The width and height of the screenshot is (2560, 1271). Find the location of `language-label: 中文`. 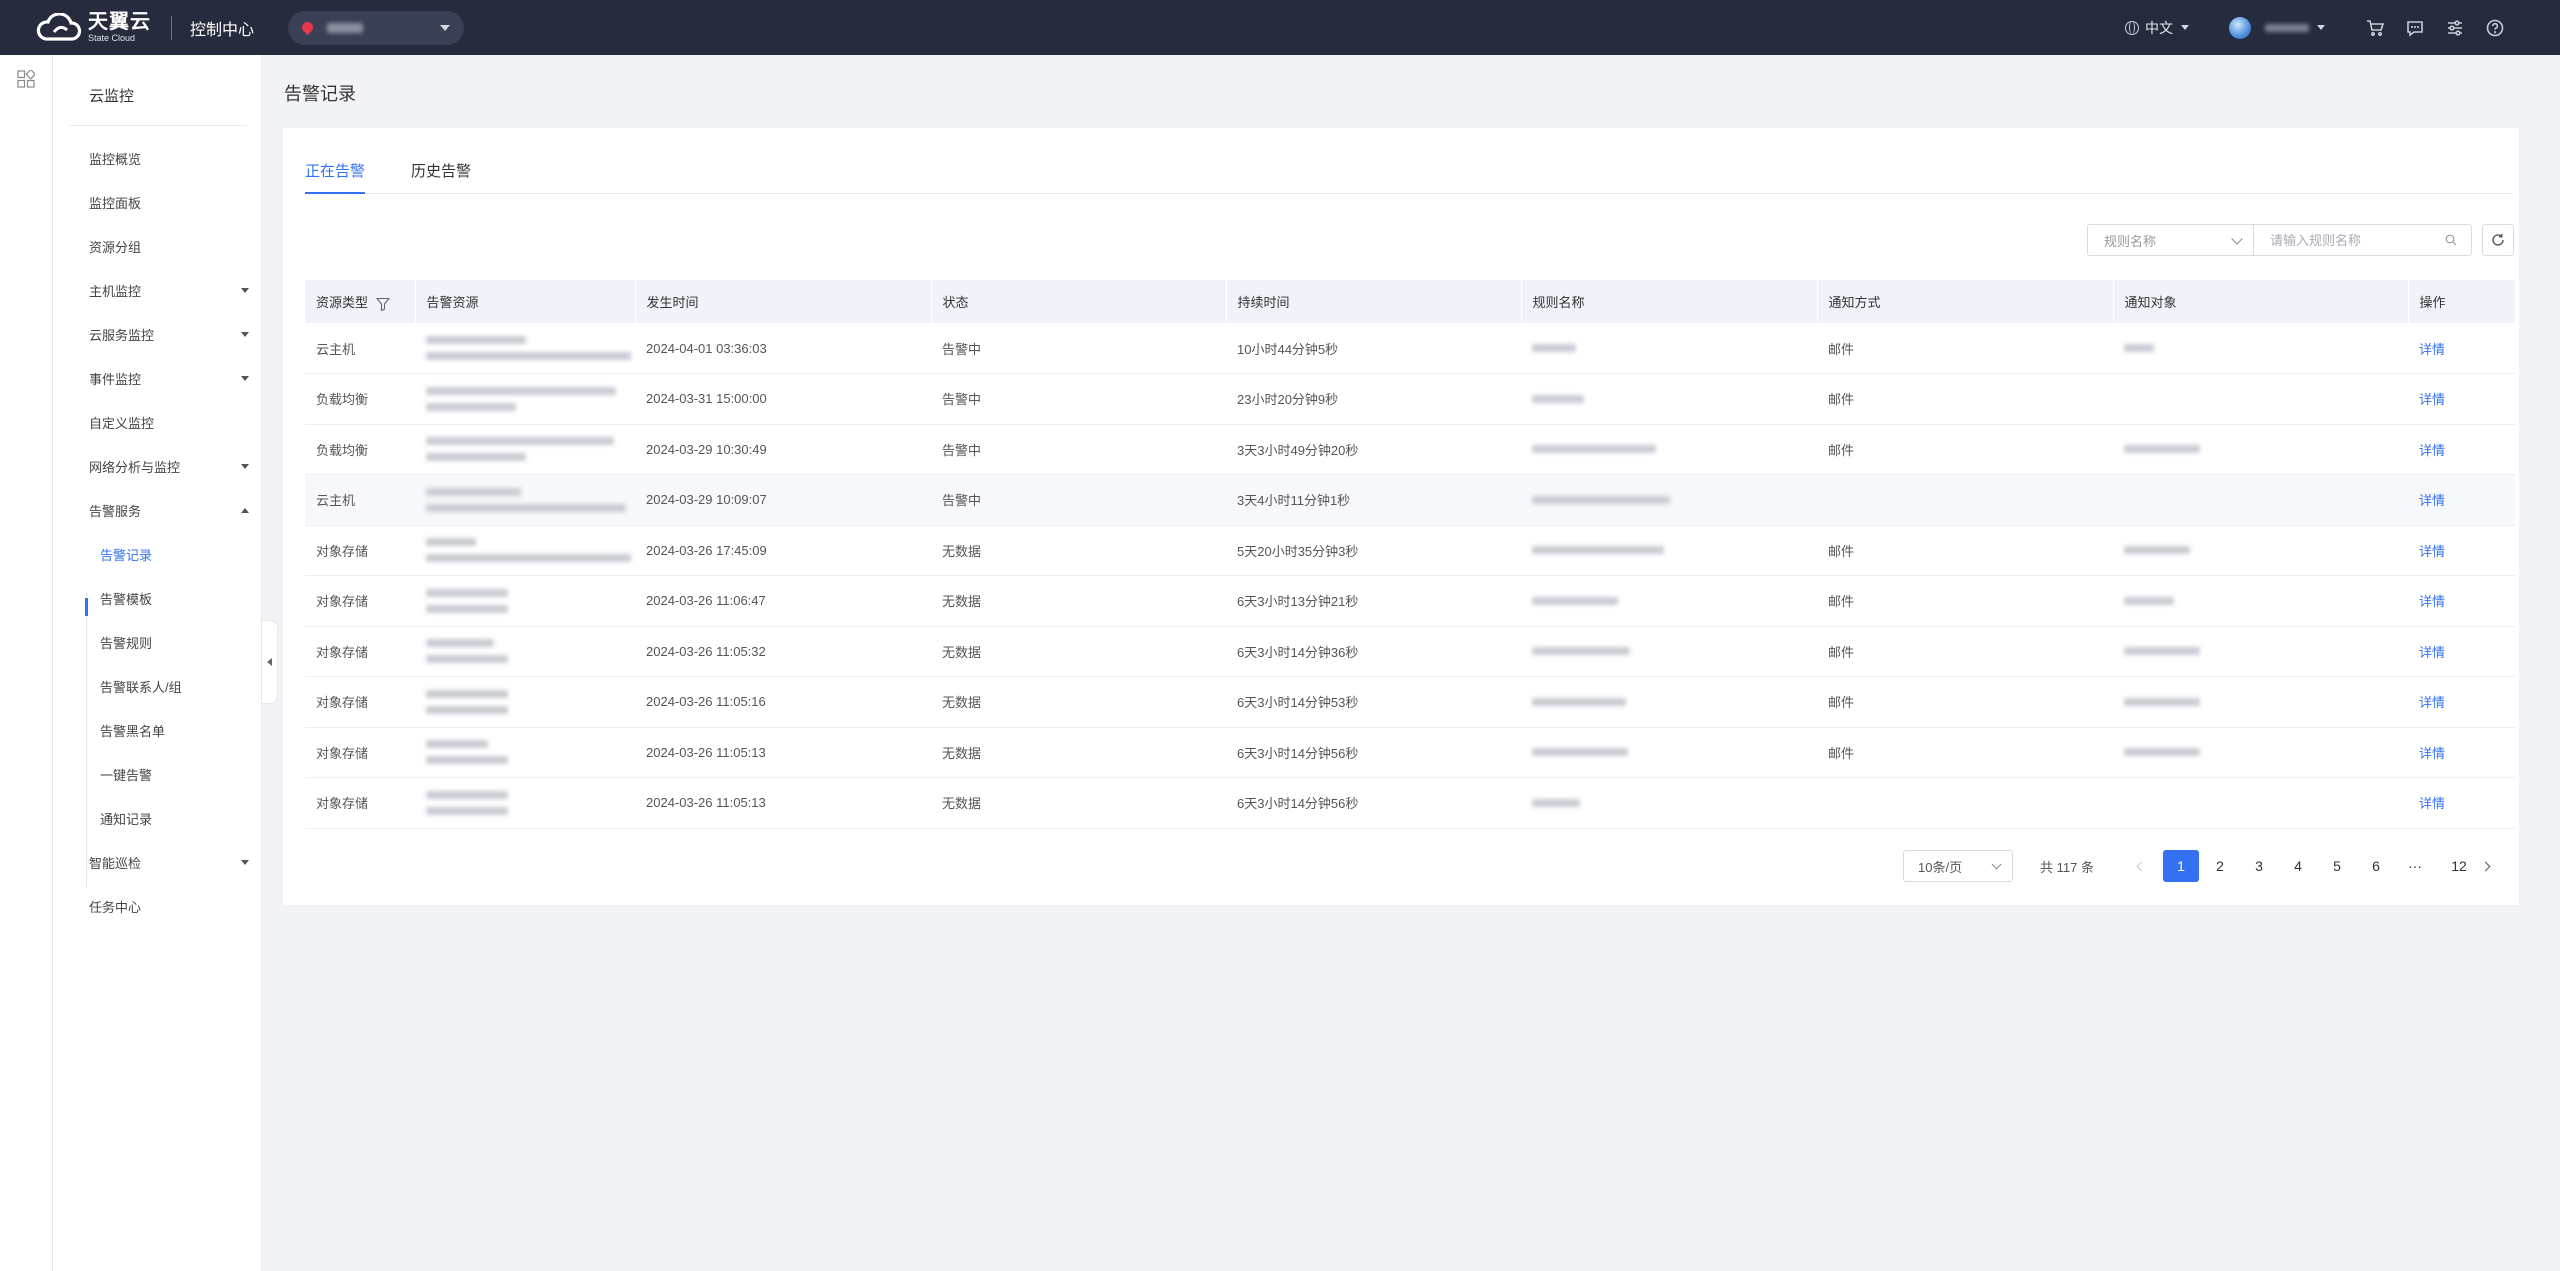

language-label: 中文 is located at coordinates (2159, 27).